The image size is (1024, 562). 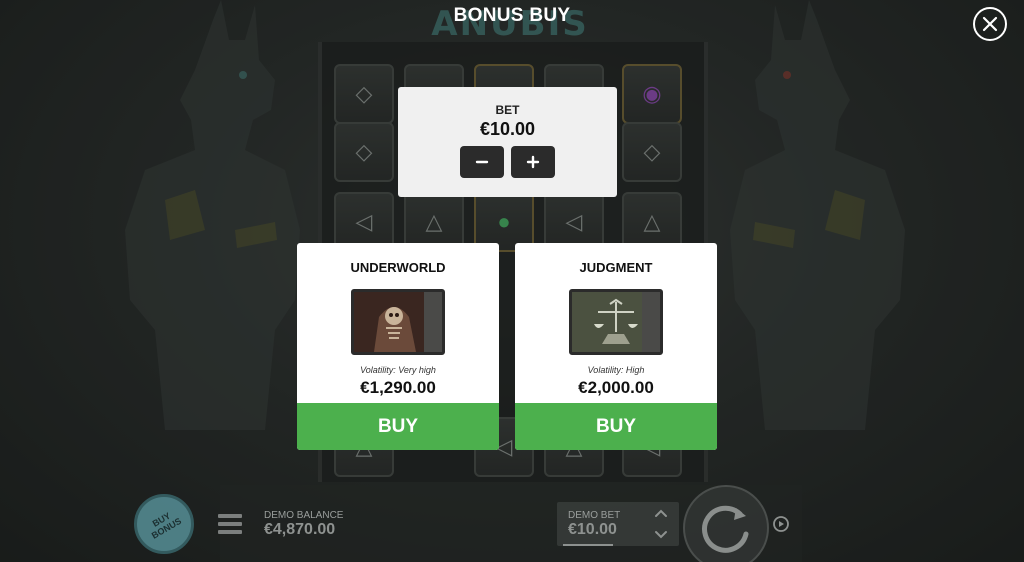 I want to click on balance-label: DEMO BALANCE, so click(x=304, y=515).